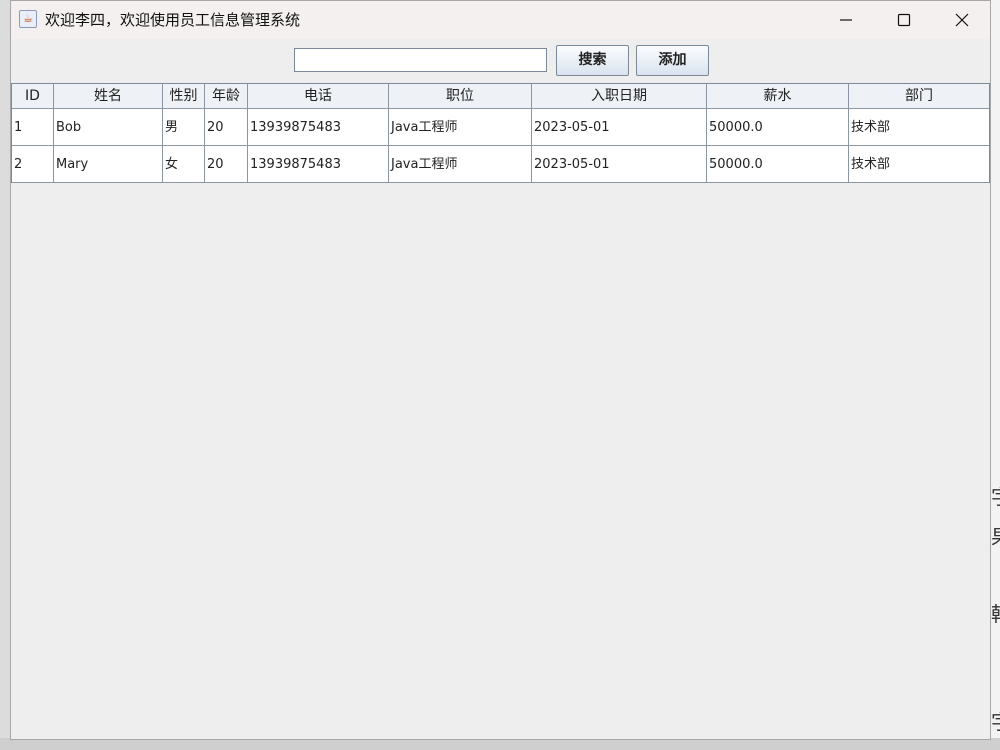  I want to click on minimize-icon, so click(846, 20).